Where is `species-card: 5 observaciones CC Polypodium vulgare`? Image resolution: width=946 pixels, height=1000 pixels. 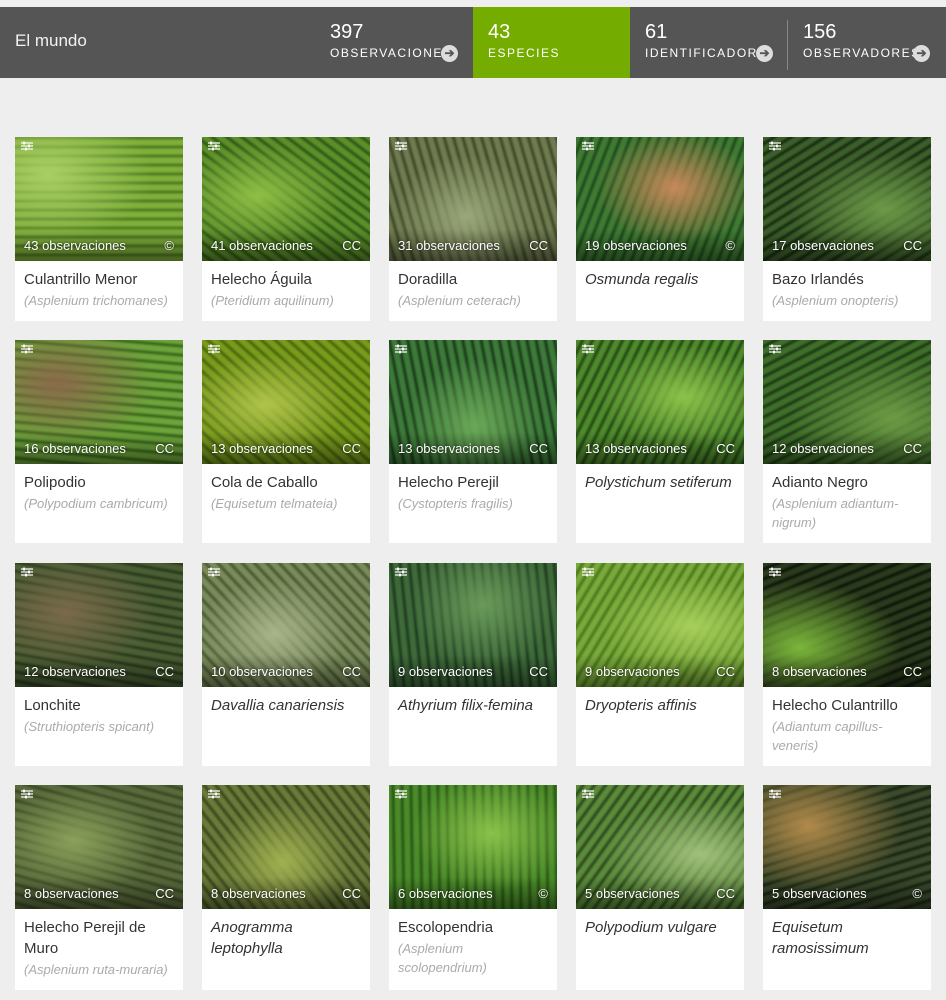
species-card: 5 observaciones CC Polypodium vulgare is located at coordinates (660, 887).